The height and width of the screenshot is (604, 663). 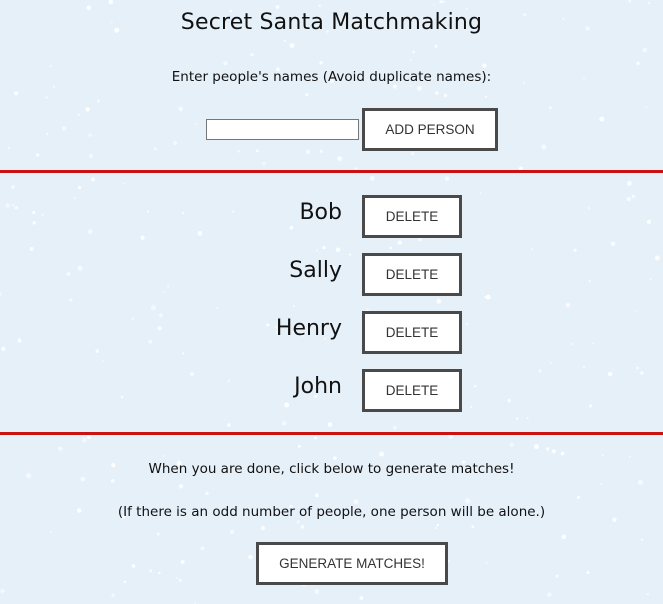 What do you see at coordinates (331, 433) in the screenshot?
I see `divider-bottom` at bounding box center [331, 433].